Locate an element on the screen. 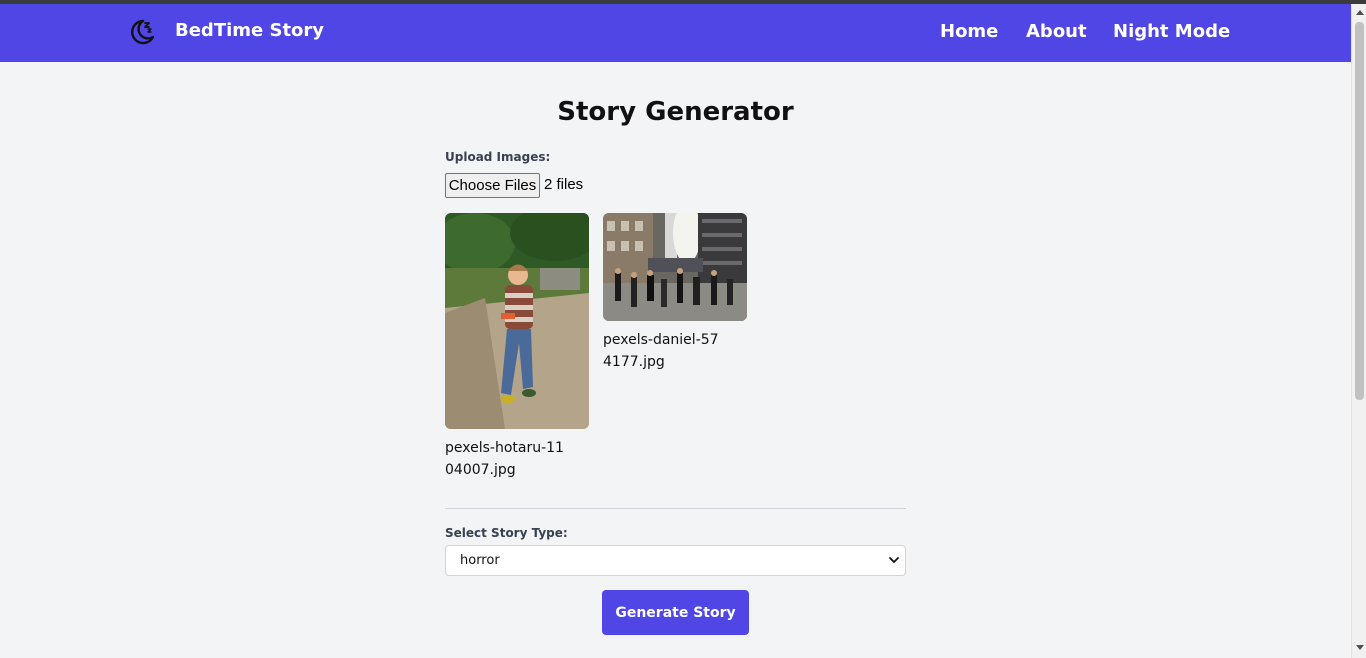  story-type-label: Select Story Type: is located at coordinates (506, 533).